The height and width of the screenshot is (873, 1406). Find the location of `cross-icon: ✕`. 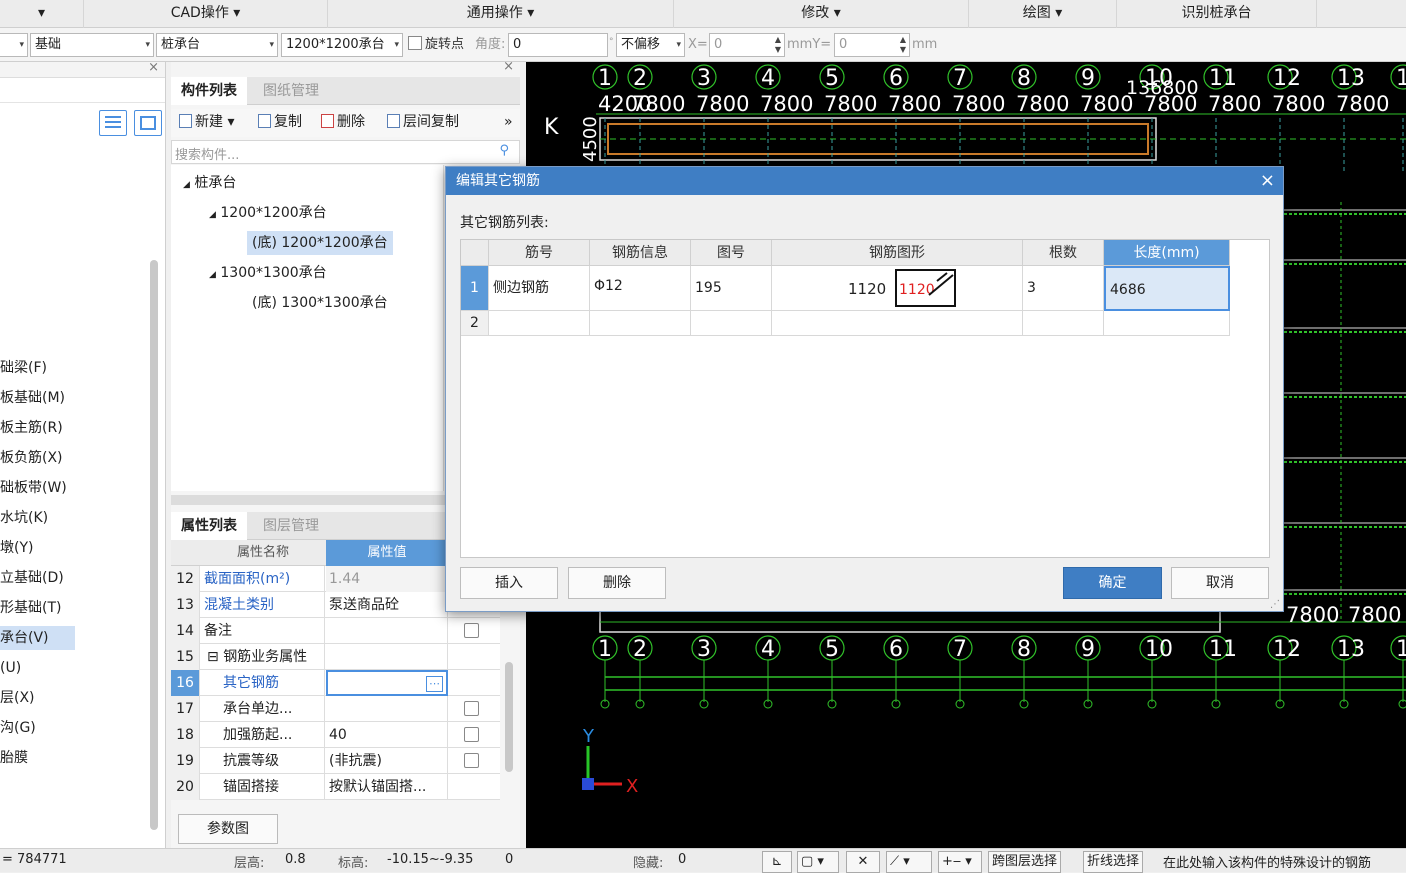

cross-icon: ✕ is located at coordinates (863, 862).